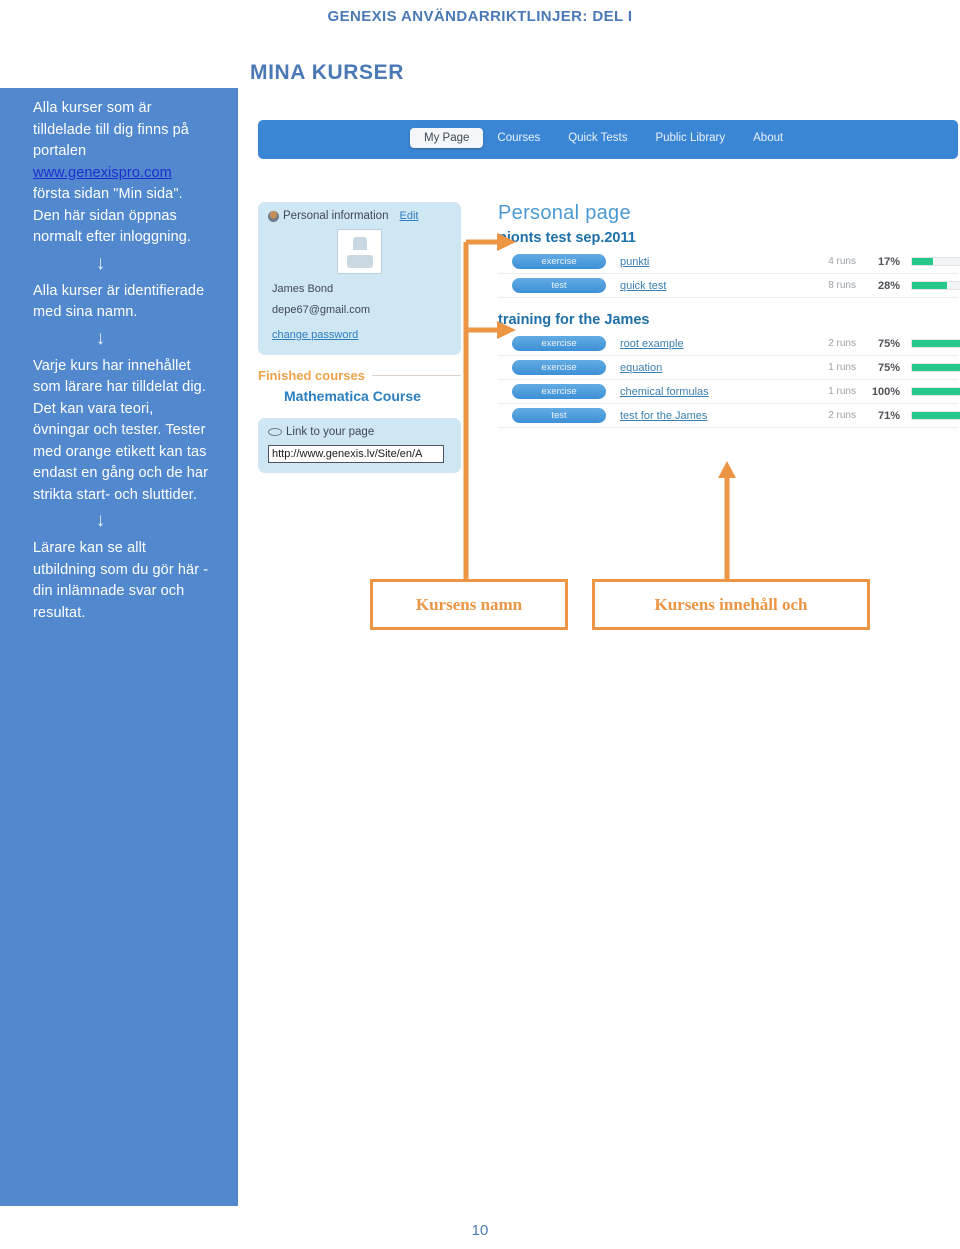 This screenshot has height=1249, width=960. I want to click on table-row: test test for the James 2 runs 71%, so click(729, 416).